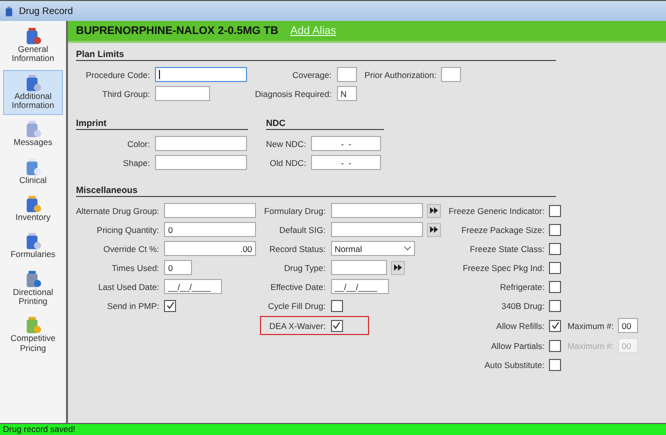 The height and width of the screenshot is (435, 666). I want to click on status-text: Drug record saved!, so click(39, 429).